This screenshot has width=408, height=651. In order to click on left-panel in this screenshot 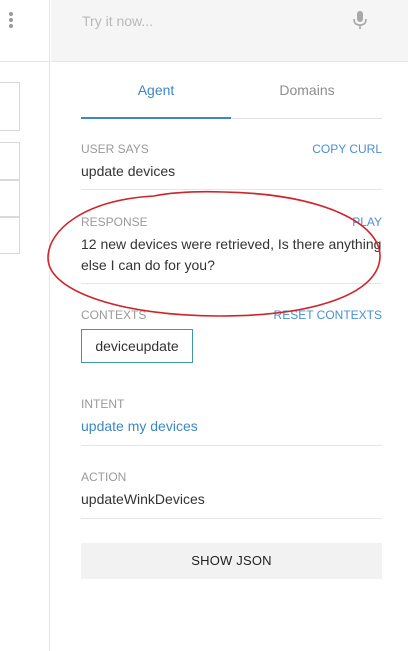, I will do `click(25, 325)`.